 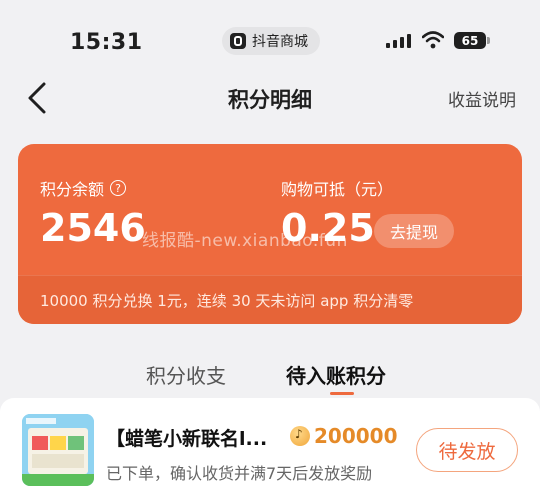 What do you see at coordinates (245, 241) in the screenshot?
I see `watermark: 线报酷-new.xianbao.fun` at bounding box center [245, 241].